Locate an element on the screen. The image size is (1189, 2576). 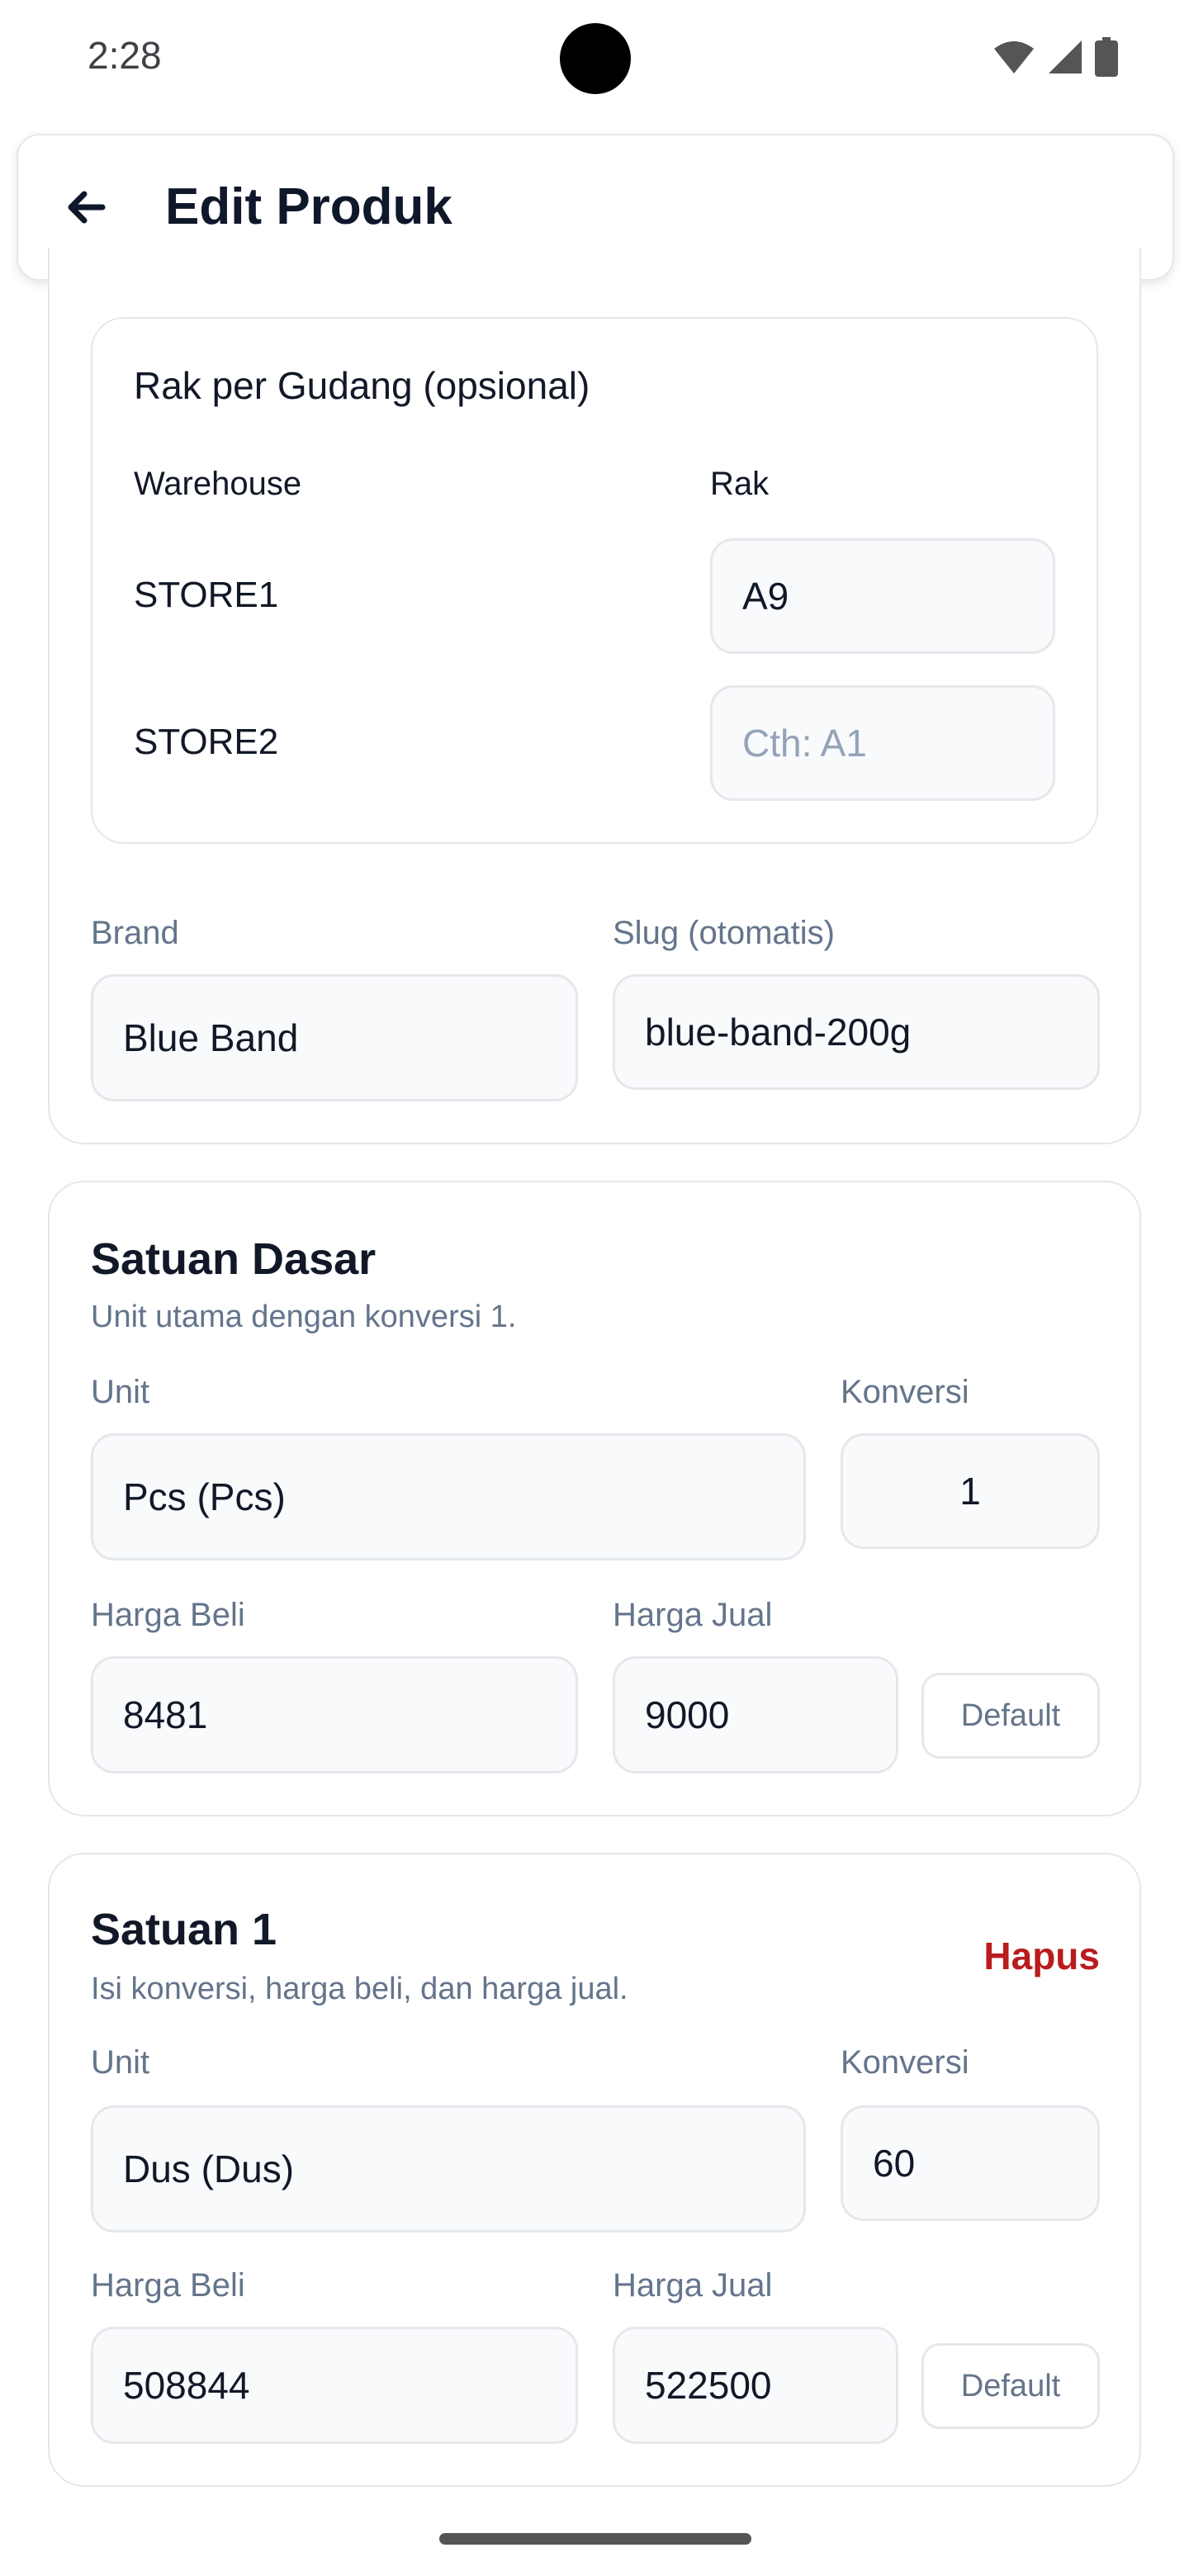
unit-1-buy-price-input is located at coordinates (334, 2385).